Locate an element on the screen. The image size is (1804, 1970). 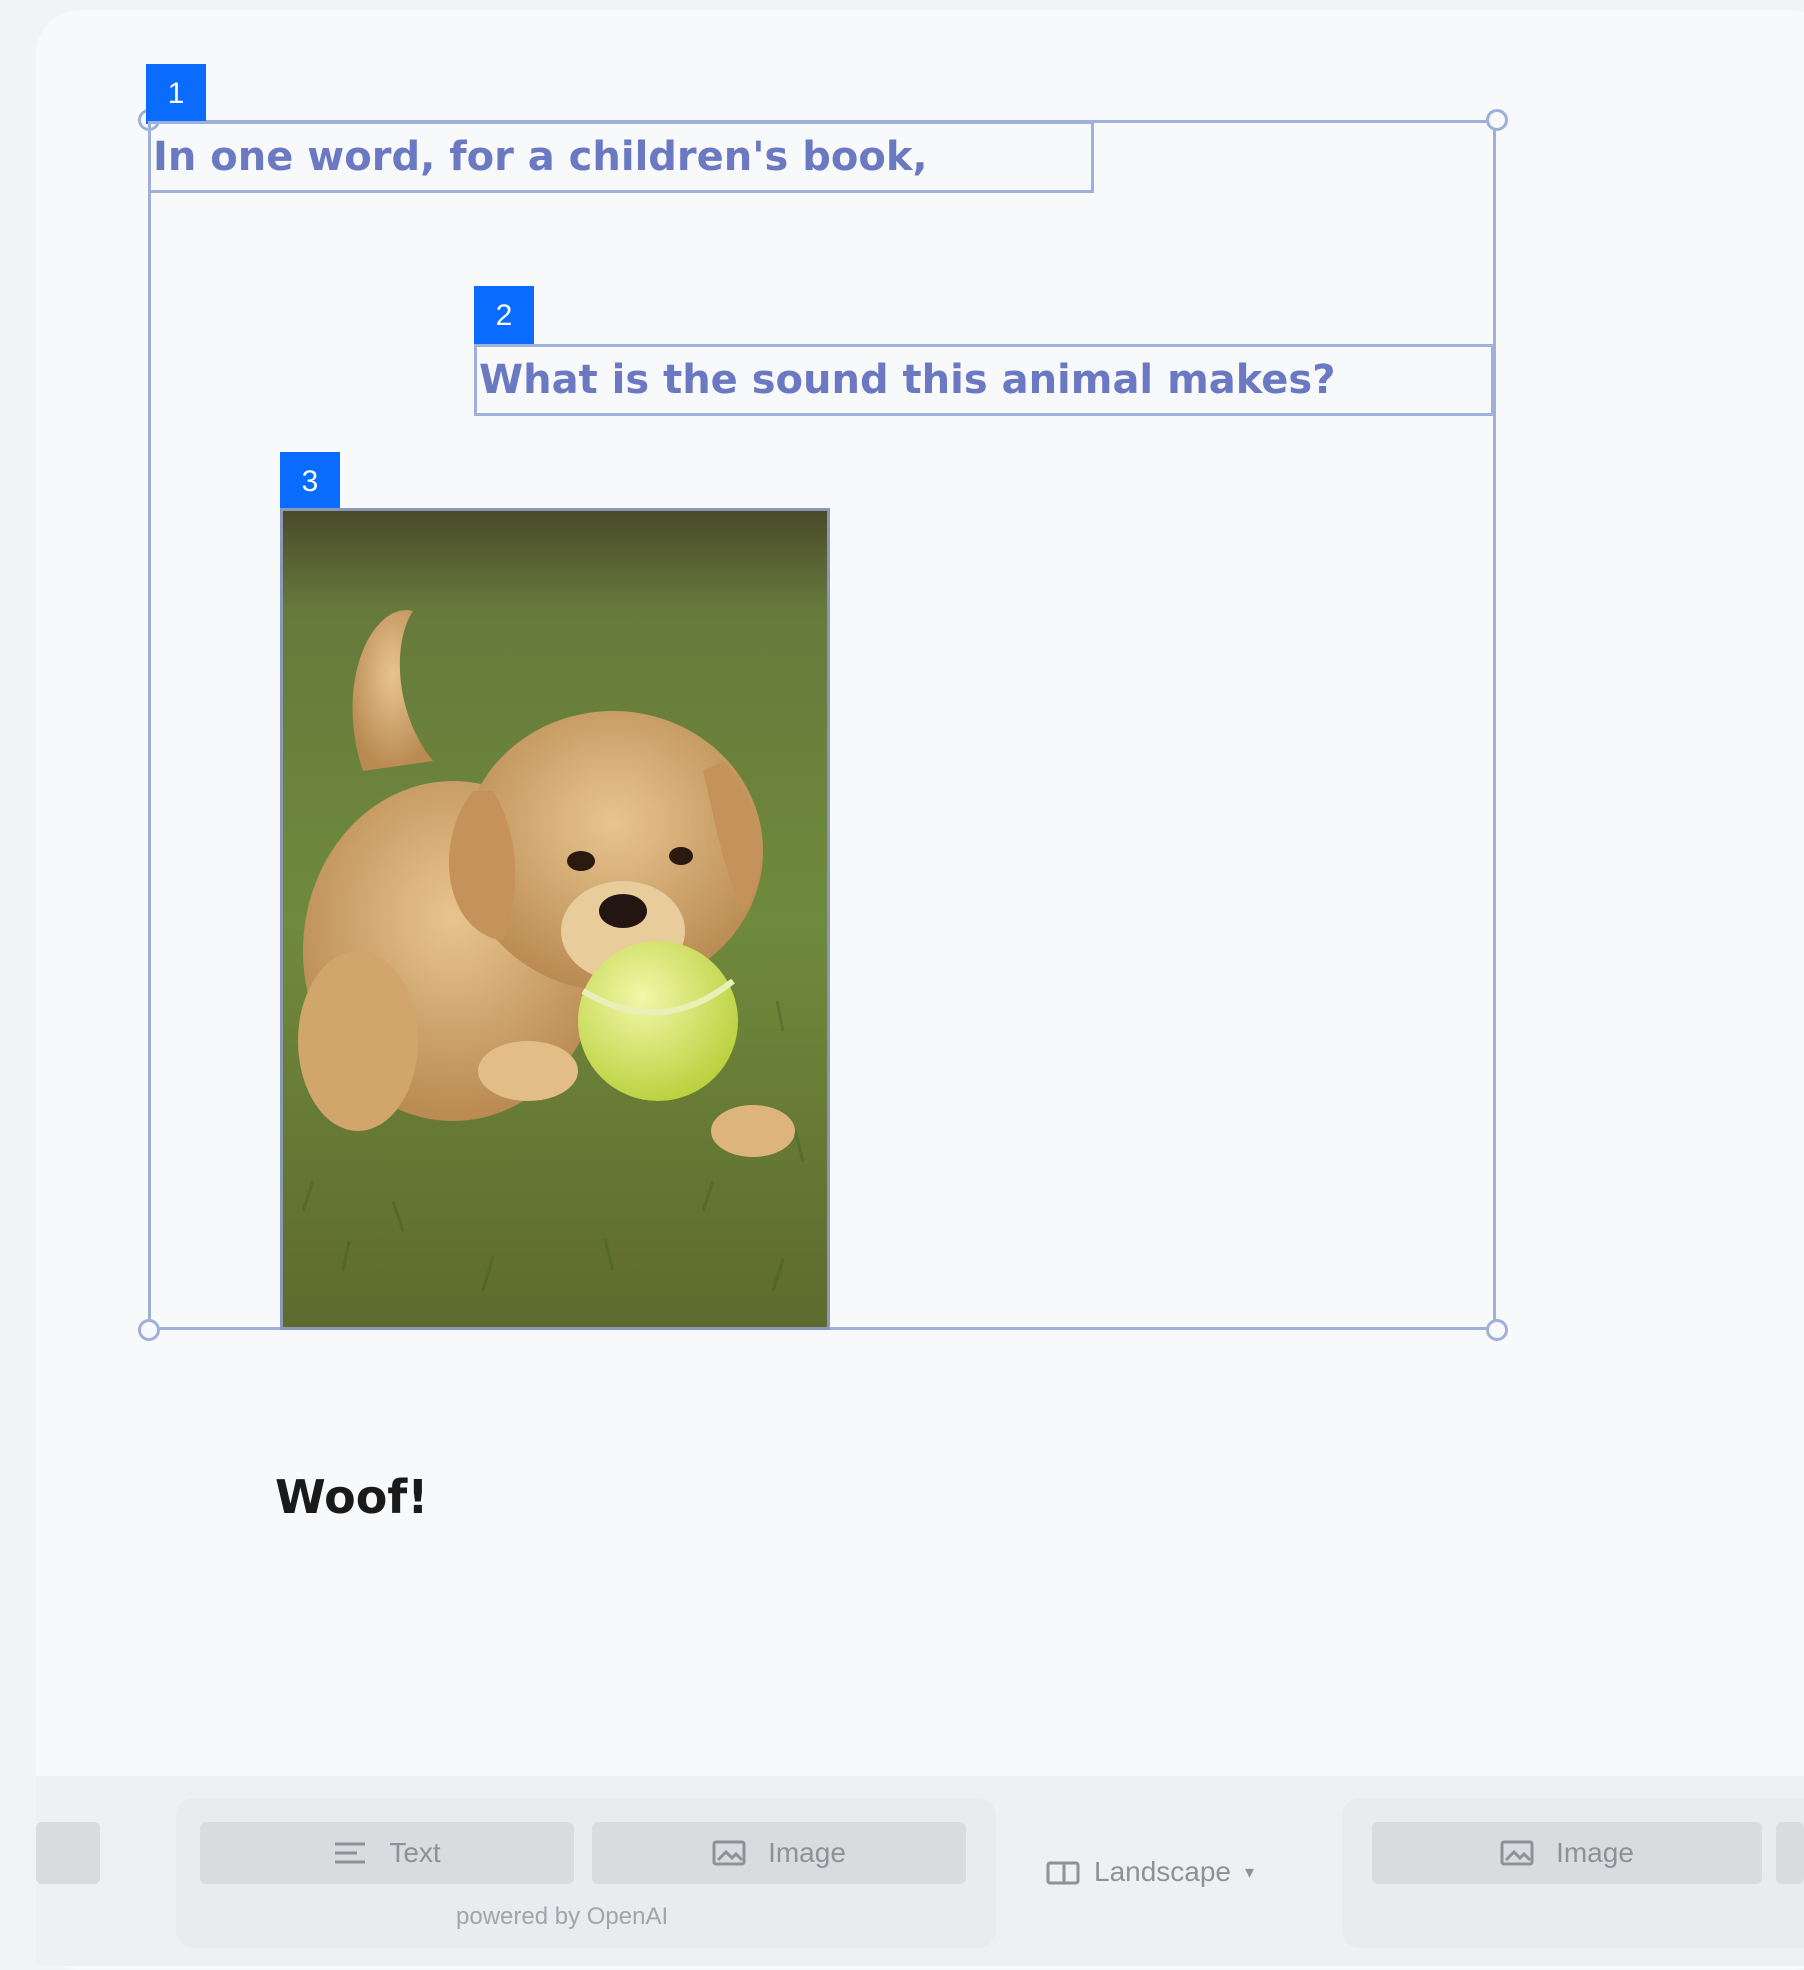
orientation-label: Landscape is located at coordinates (1163, 1871).